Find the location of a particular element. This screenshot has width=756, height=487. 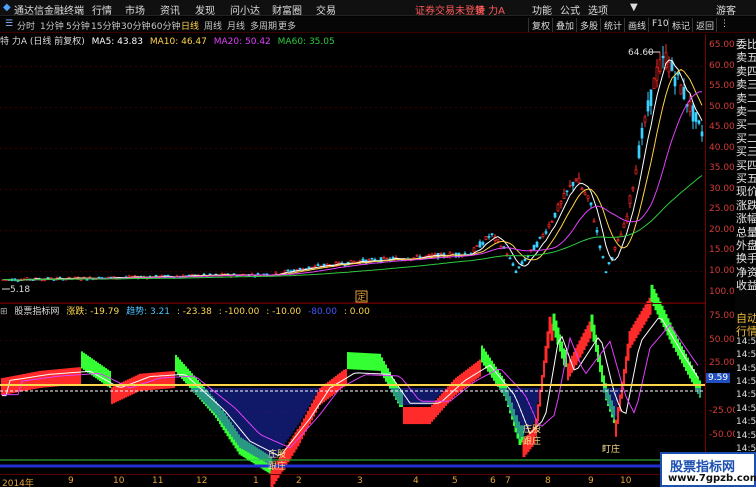

indicator-title: 股票指标网 is located at coordinates (36, 312).